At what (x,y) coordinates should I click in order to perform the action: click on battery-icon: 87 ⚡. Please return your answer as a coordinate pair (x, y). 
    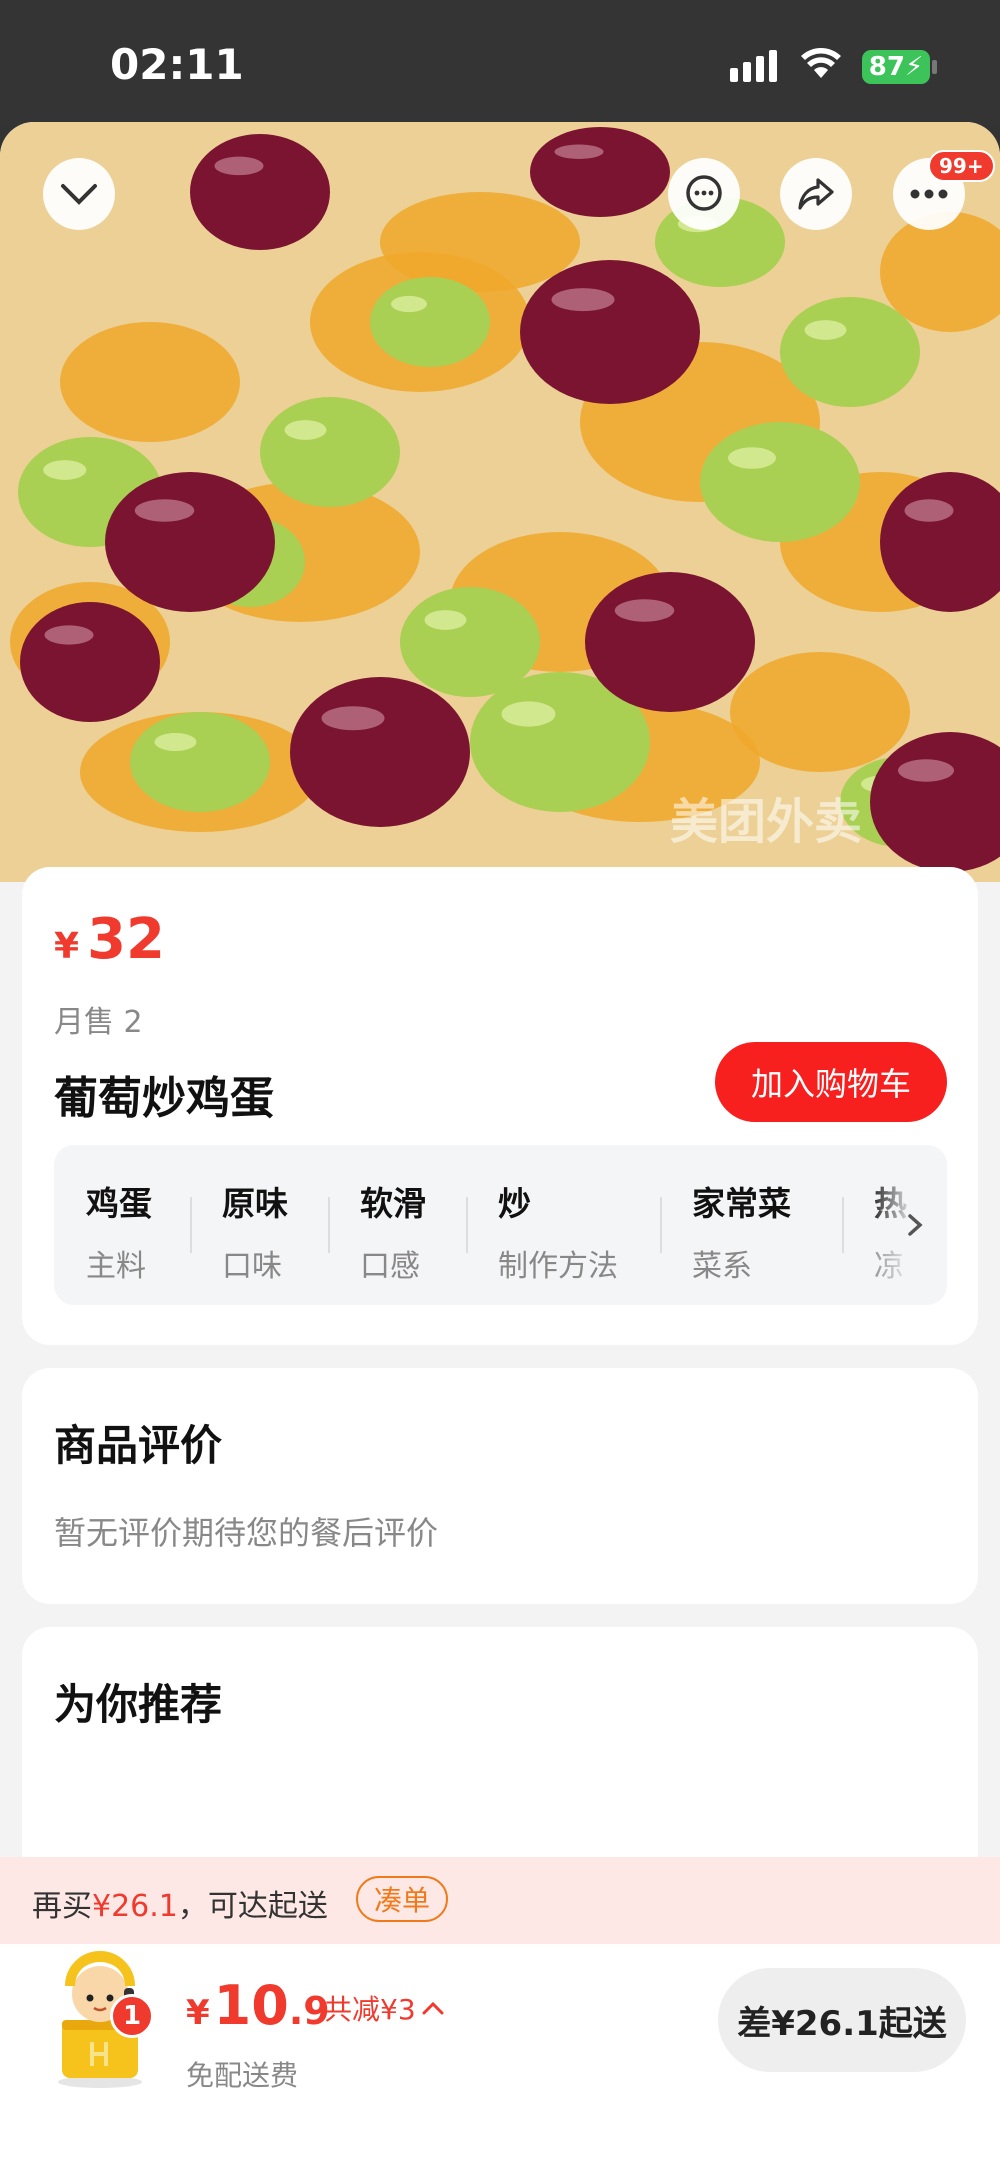
    Looking at the image, I should click on (896, 67).